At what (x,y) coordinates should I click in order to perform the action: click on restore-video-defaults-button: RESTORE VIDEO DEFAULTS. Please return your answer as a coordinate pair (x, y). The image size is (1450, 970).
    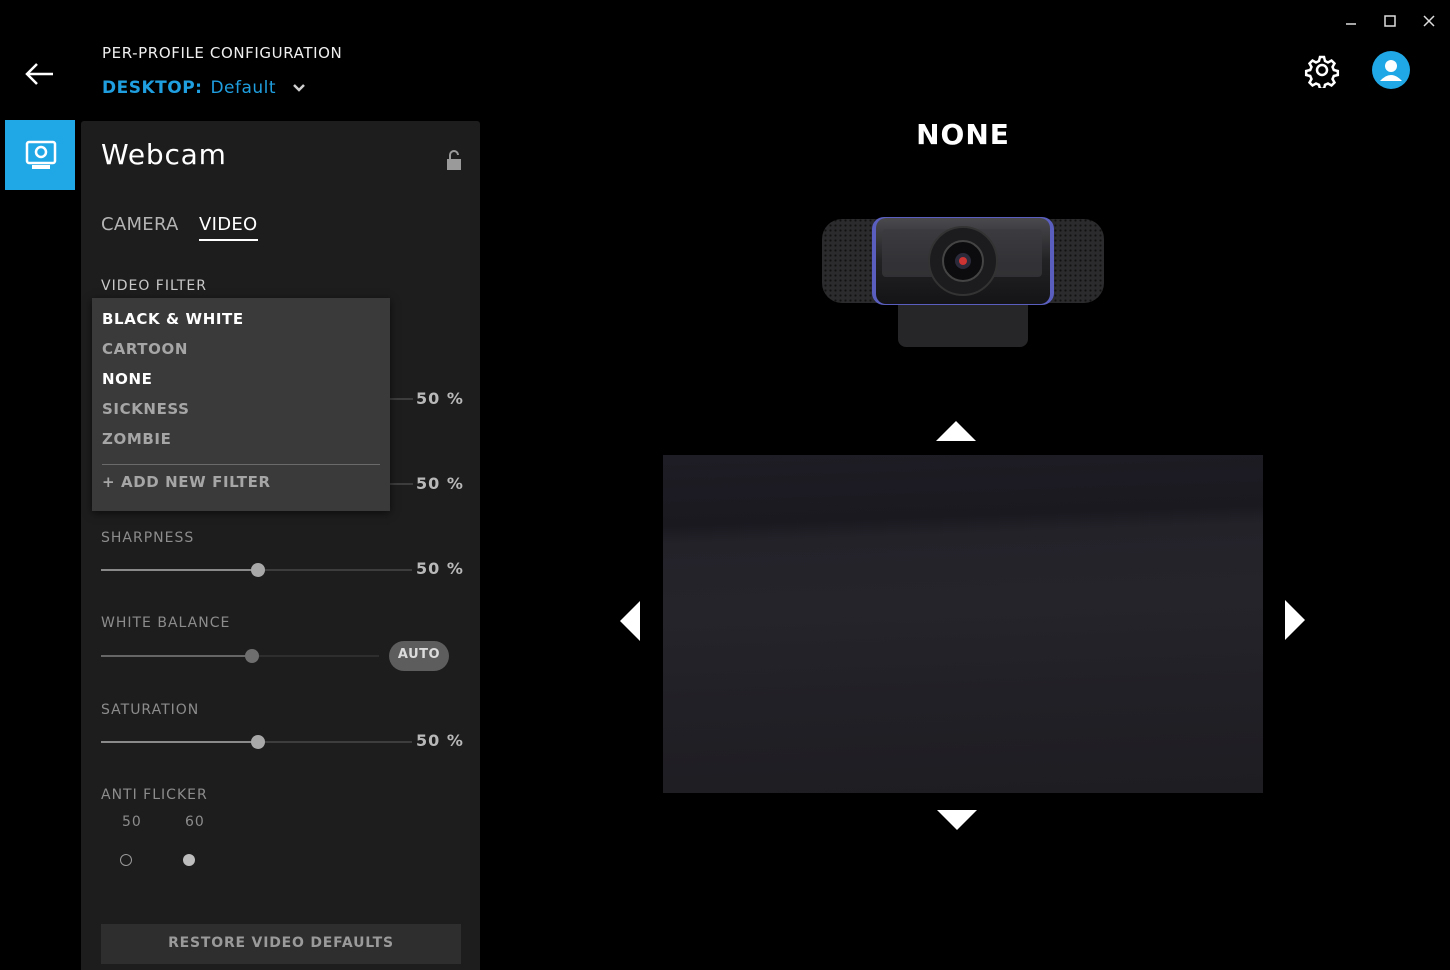
    Looking at the image, I should click on (281, 944).